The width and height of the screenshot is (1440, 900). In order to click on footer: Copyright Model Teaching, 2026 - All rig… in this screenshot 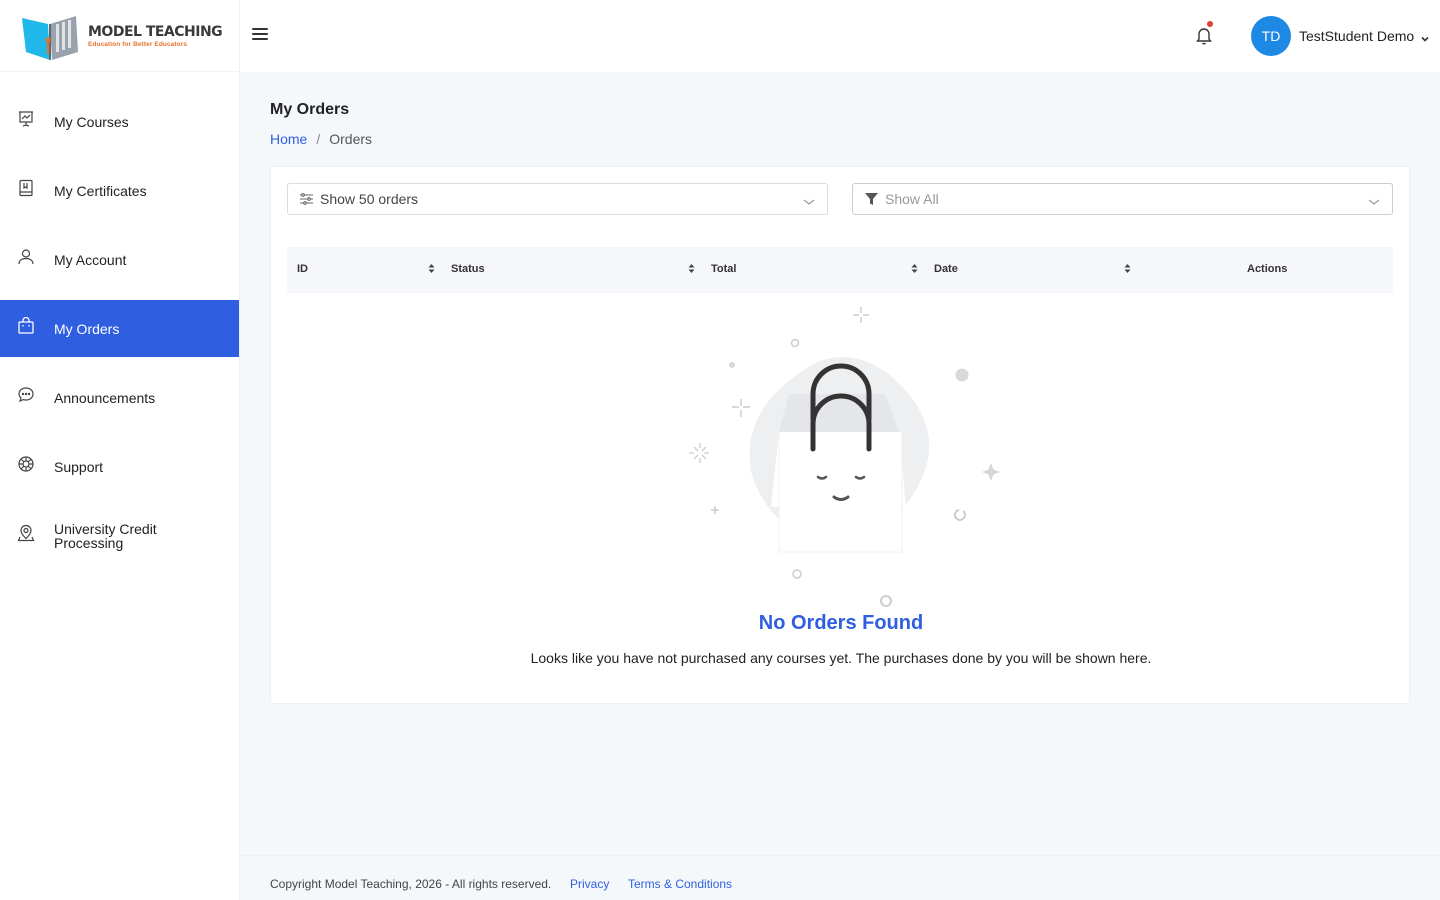, I will do `click(840, 877)`.